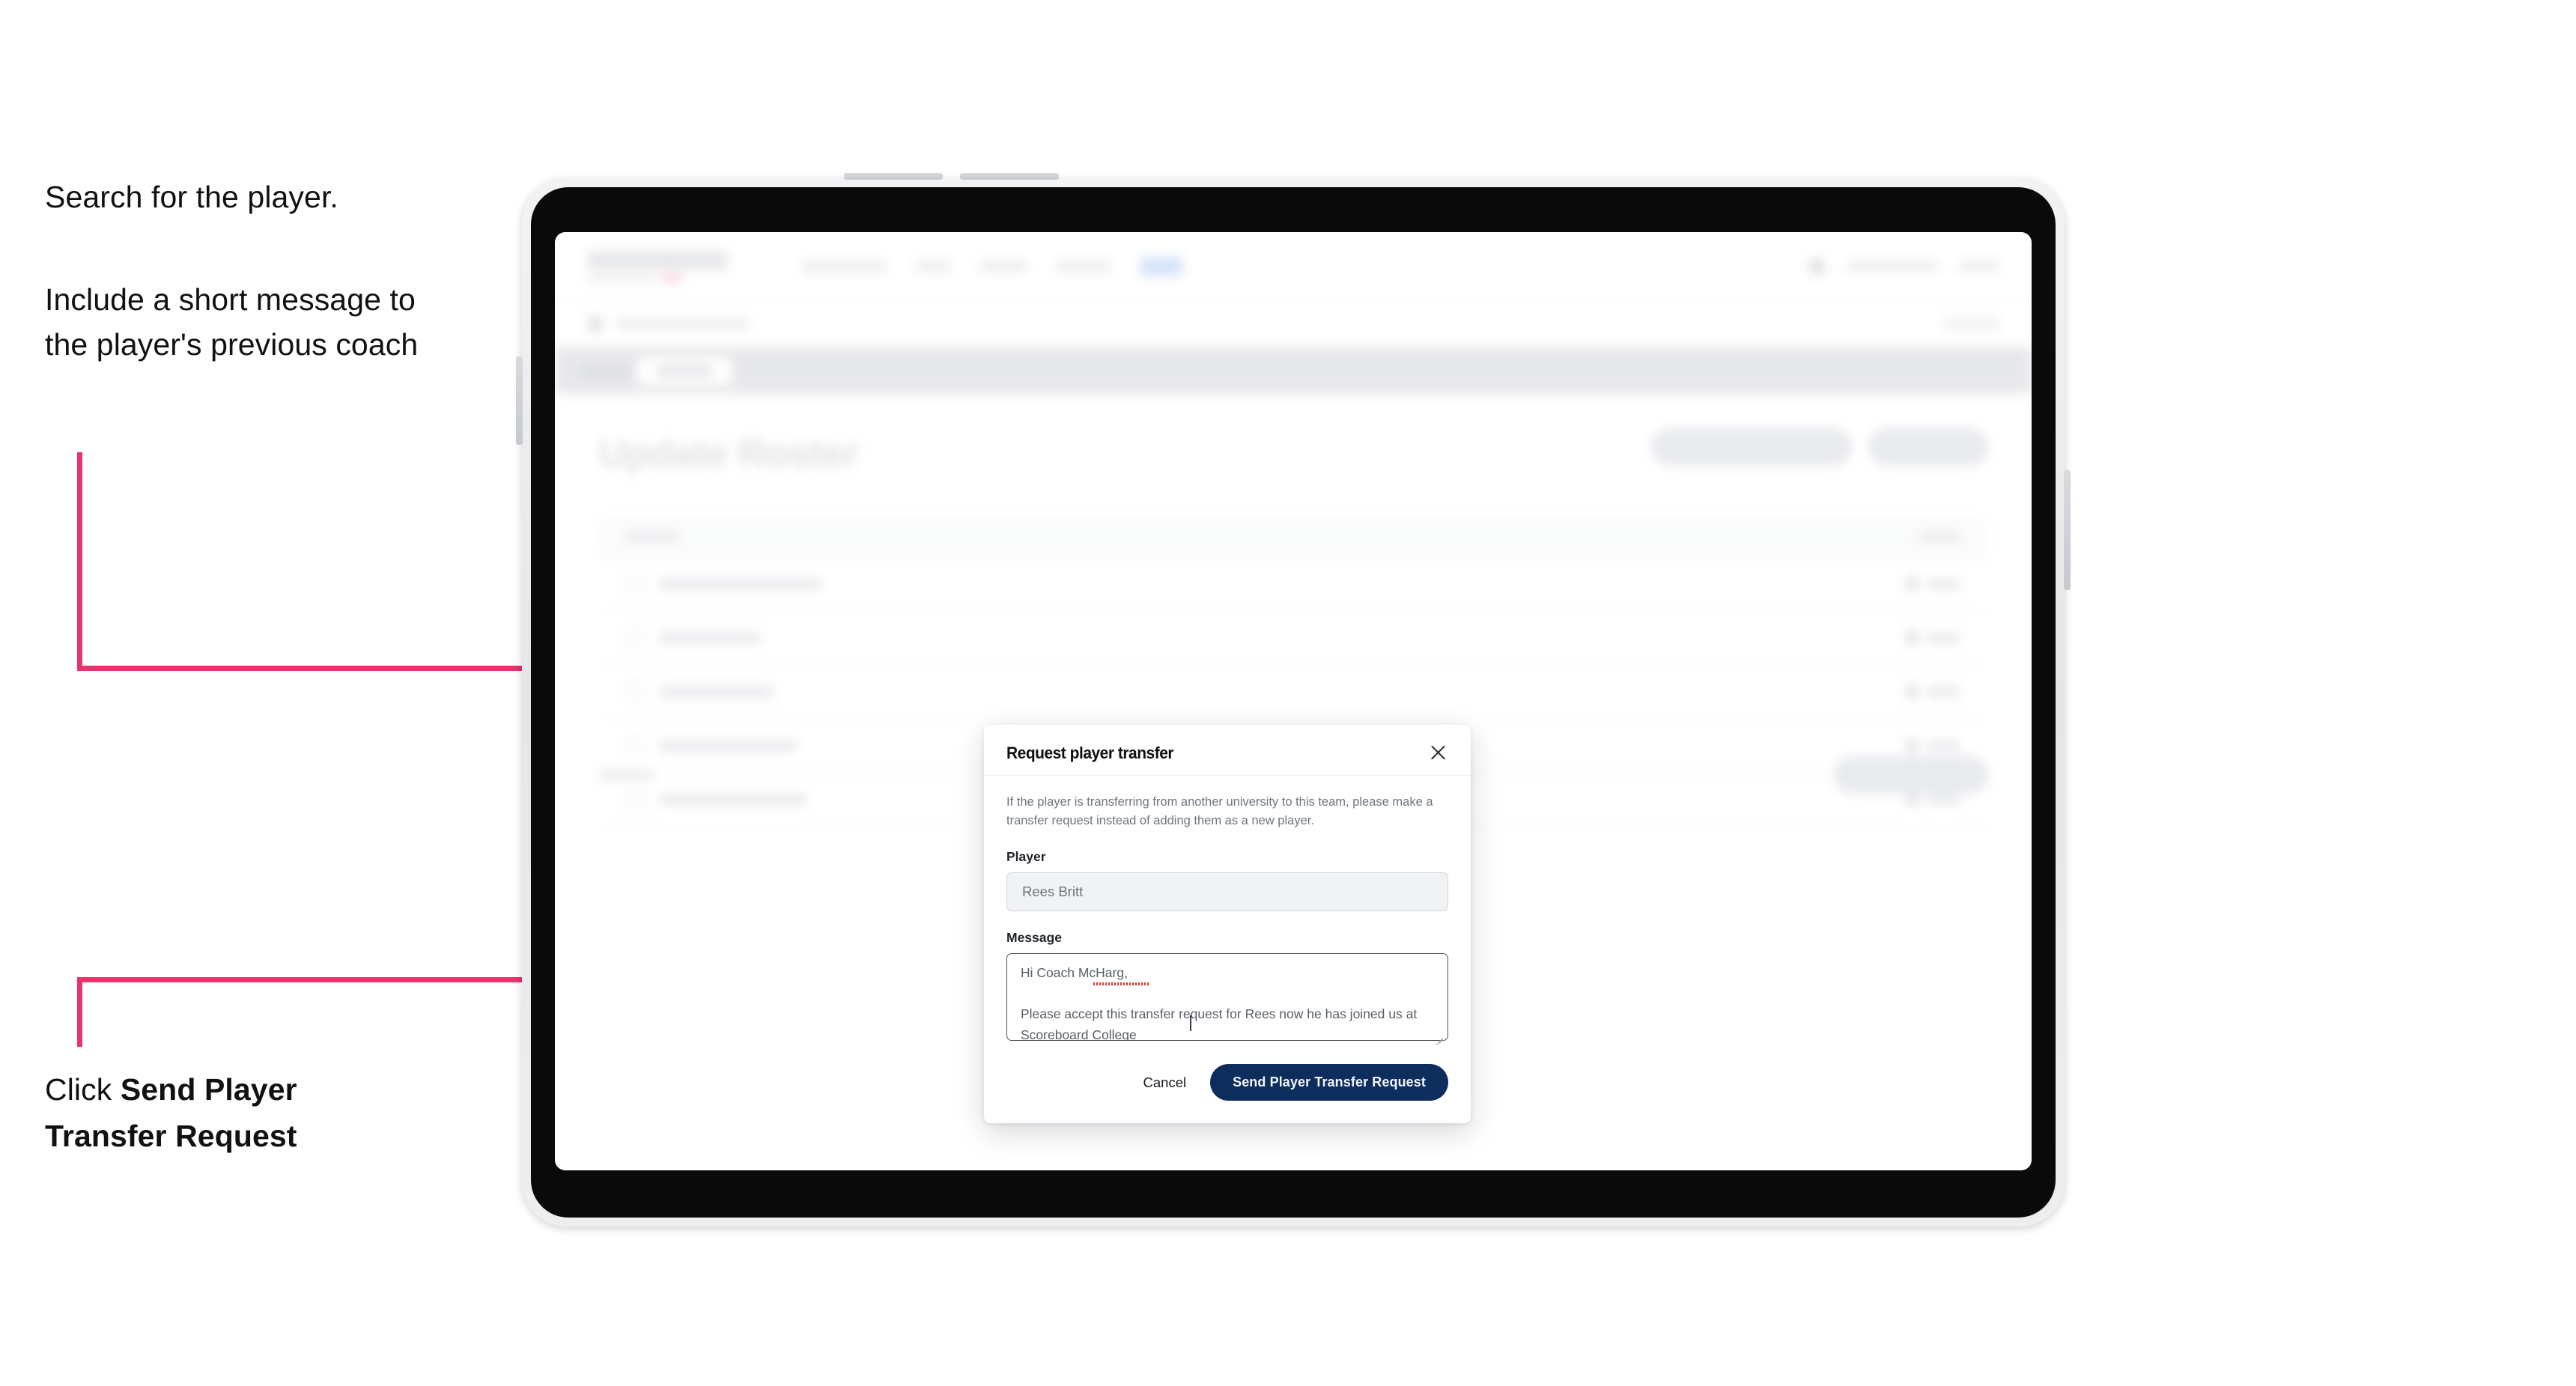 The image size is (2576, 1386). I want to click on annotation-search-hint: Search for the player., so click(191, 197).